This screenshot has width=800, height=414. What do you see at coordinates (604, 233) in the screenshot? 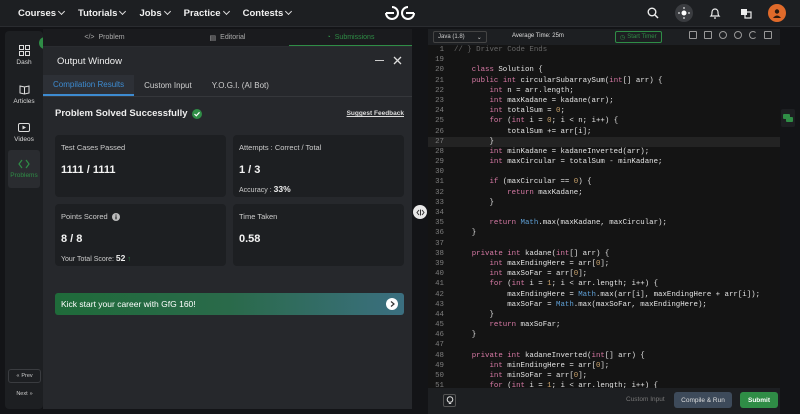
I see `code-line: 36 }` at bounding box center [604, 233].